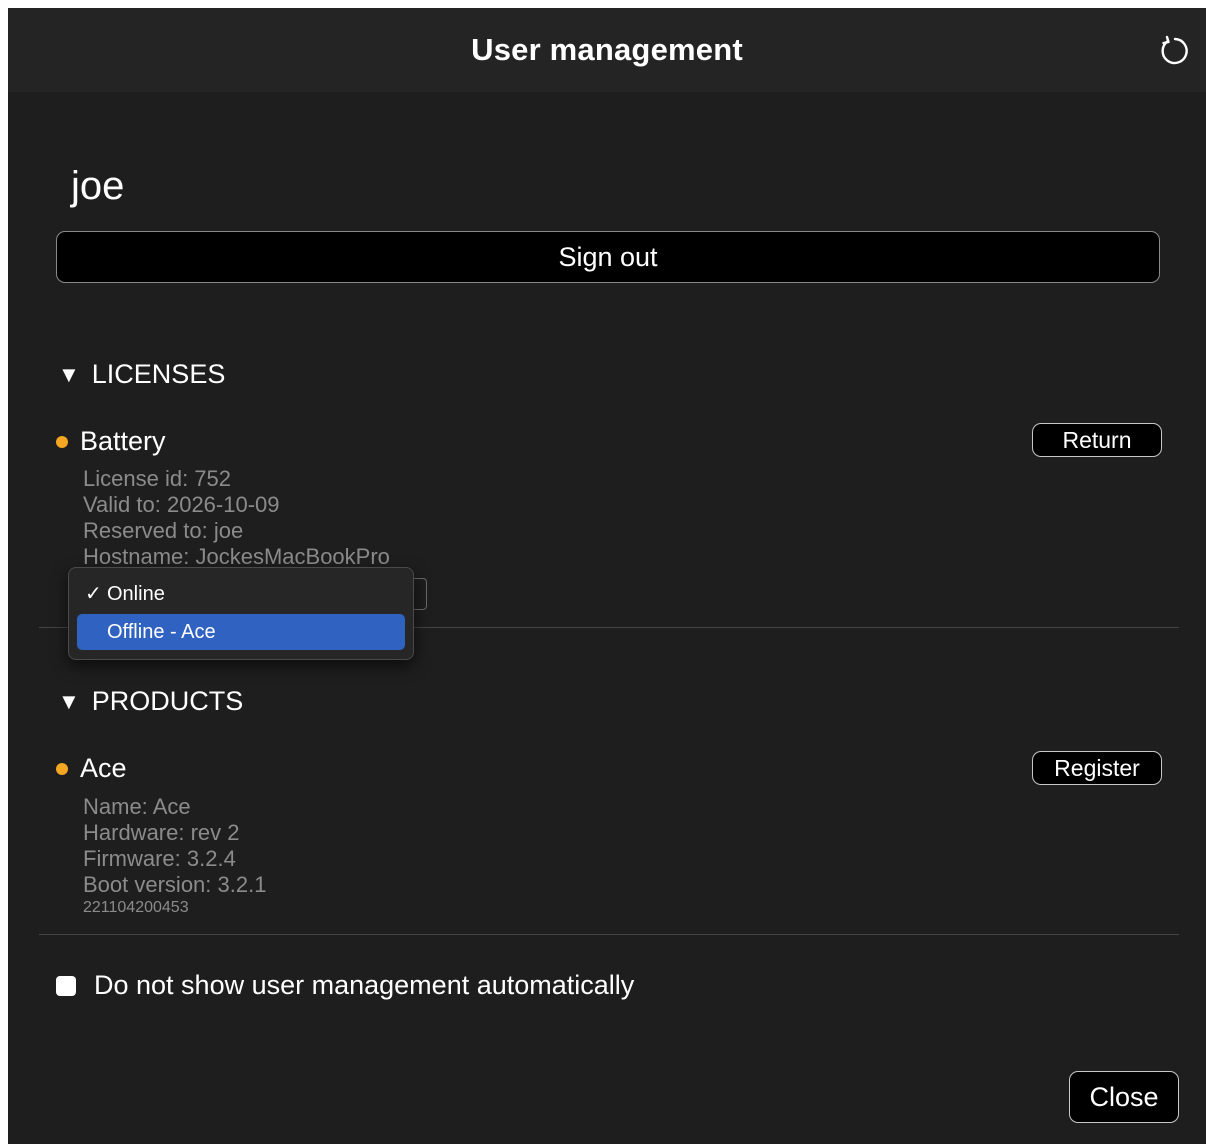 This screenshot has width=1206, height=1144. I want to click on license-valid-to: Valid to: 2026-10-09, so click(181, 504).